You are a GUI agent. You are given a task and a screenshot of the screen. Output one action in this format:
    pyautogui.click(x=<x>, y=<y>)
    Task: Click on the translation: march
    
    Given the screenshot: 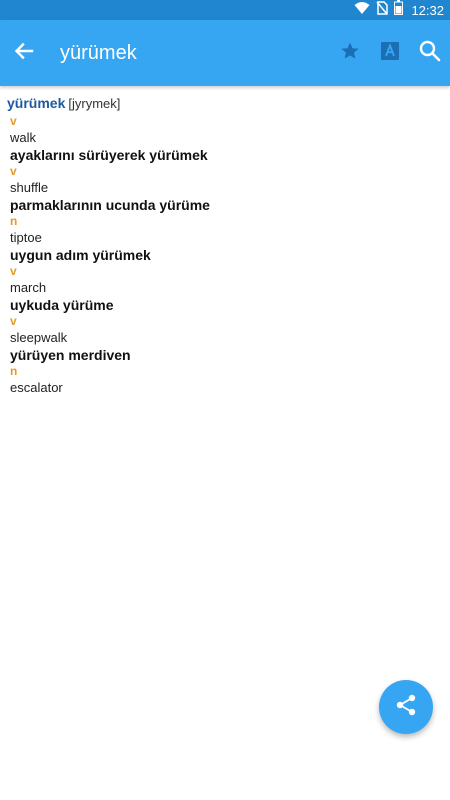 What is the action you would take?
    pyautogui.click(x=230, y=287)
    